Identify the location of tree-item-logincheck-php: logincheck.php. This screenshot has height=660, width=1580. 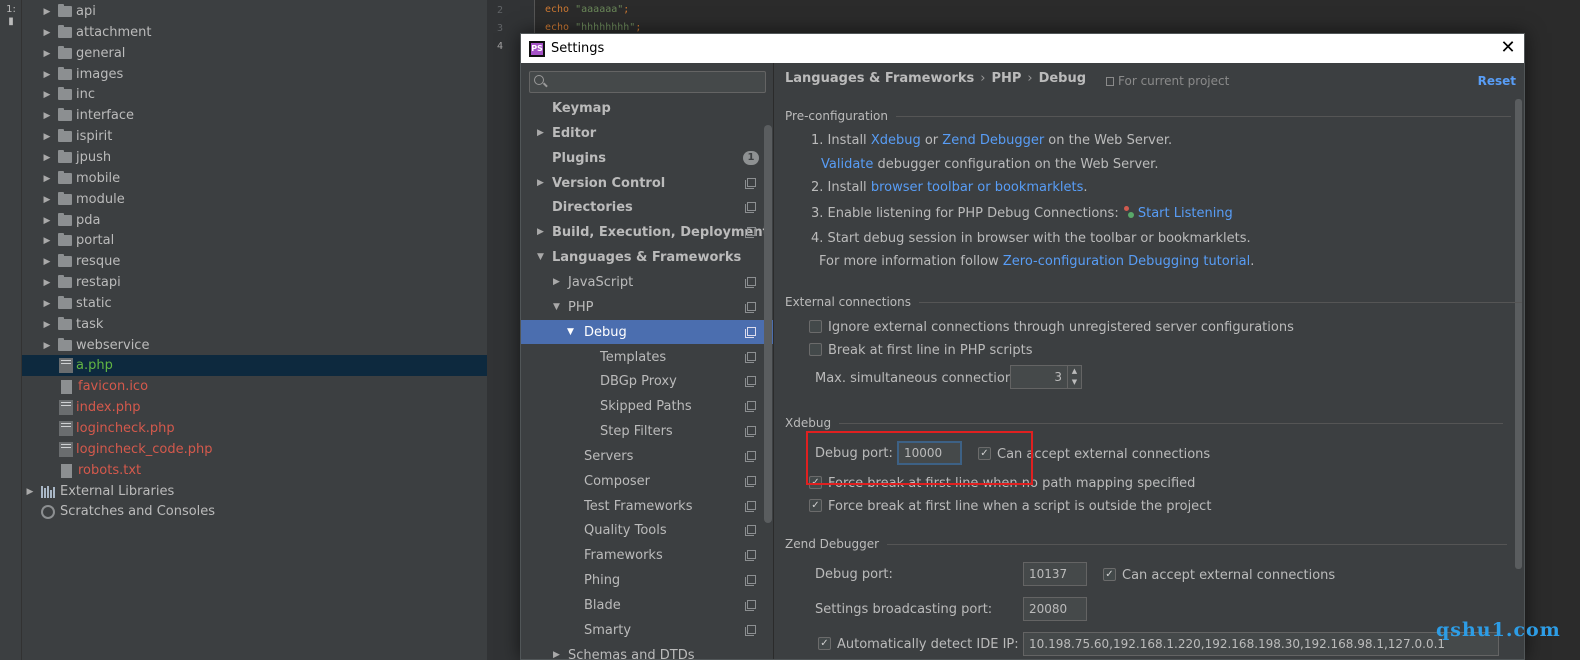
(254, 428).